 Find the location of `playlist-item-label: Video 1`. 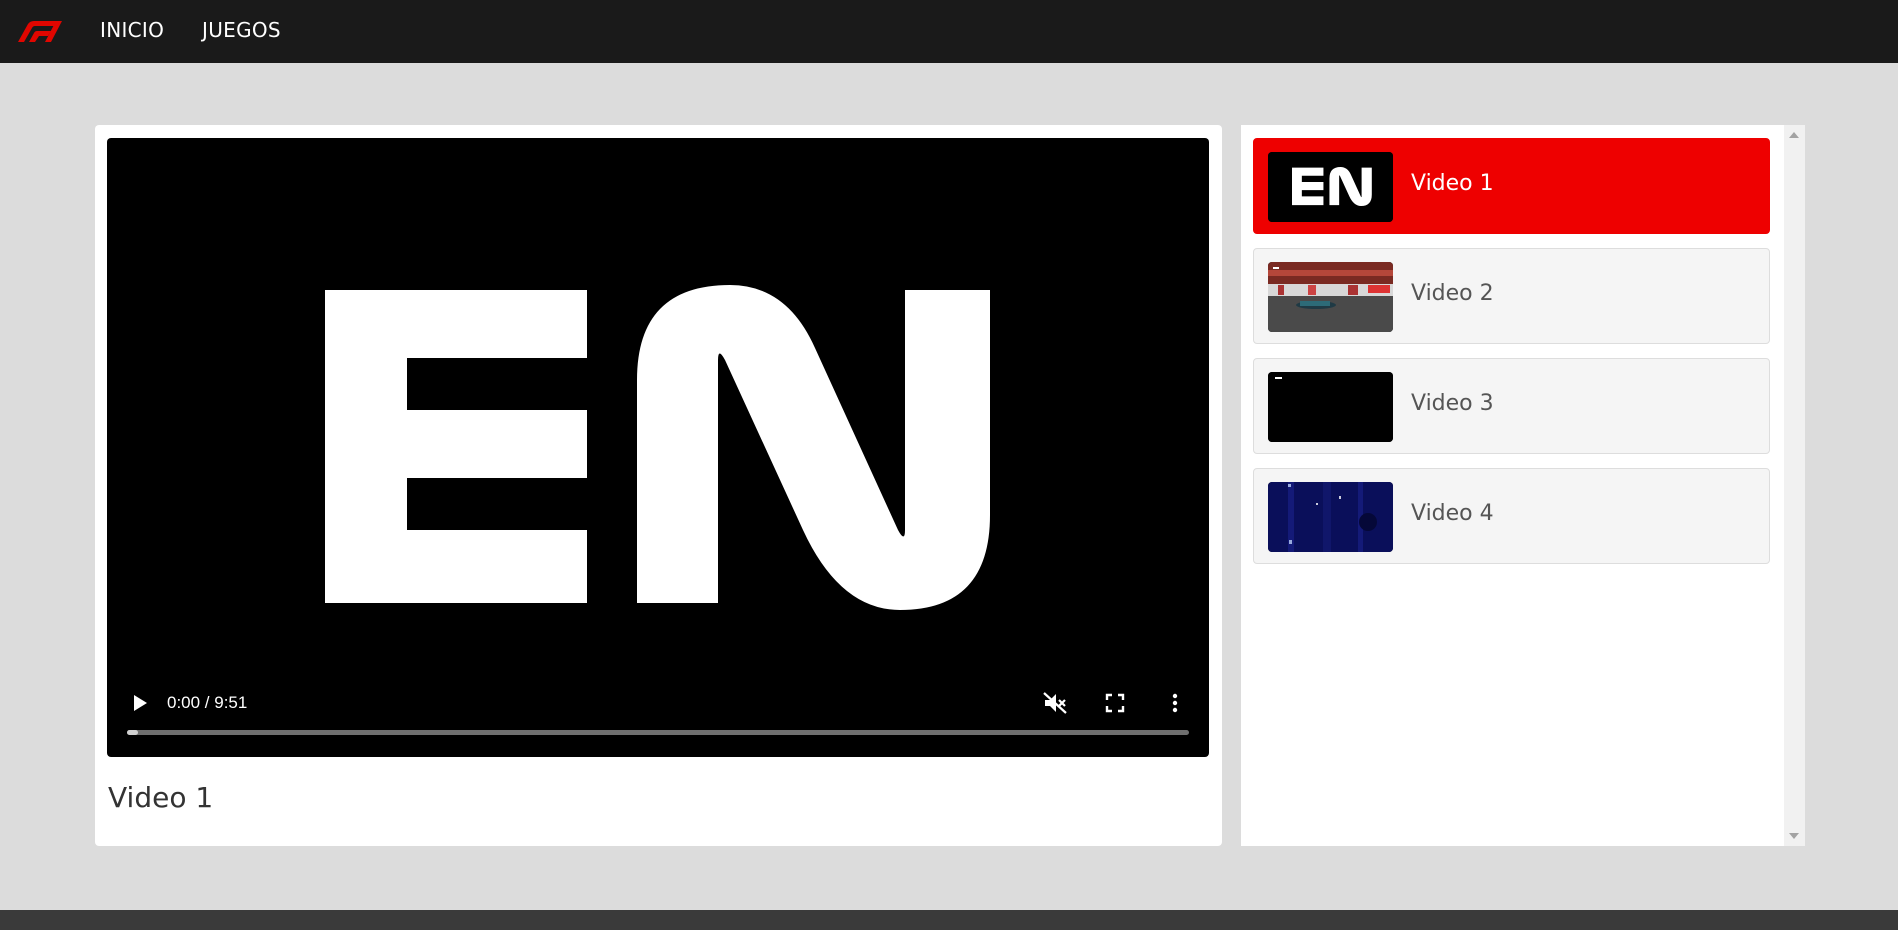

playlist-item-label: Video 1 is located at coordinates (1452, 183).